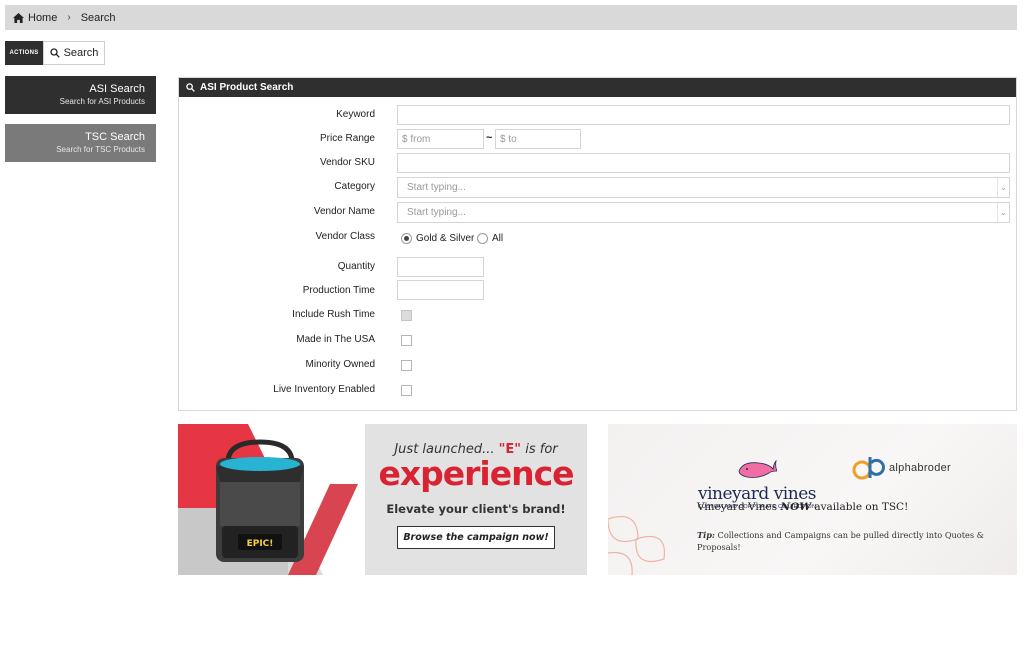  What do you see at coordinates (490, 238) in the screenshot?
I see `vendor-class-option-all: All` at bounding box center [490, 238].